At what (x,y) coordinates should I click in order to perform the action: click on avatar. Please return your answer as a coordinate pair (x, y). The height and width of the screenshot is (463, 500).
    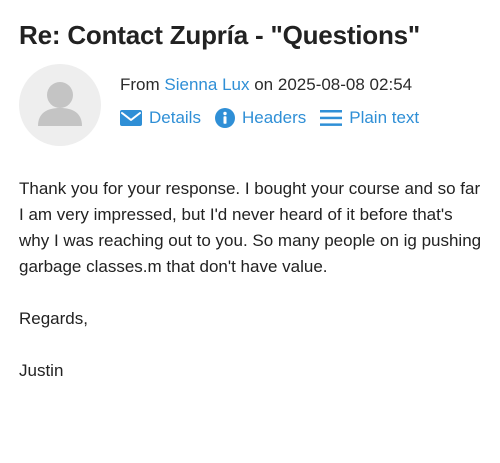
    Looking at the image, I should click on (60, 105).